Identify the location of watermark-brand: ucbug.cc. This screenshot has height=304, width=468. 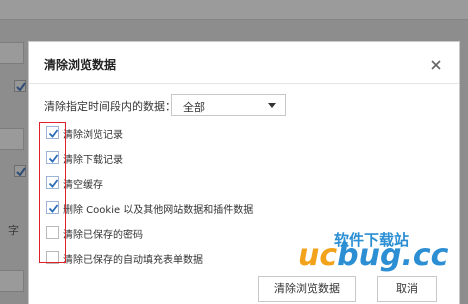
(373, 255).